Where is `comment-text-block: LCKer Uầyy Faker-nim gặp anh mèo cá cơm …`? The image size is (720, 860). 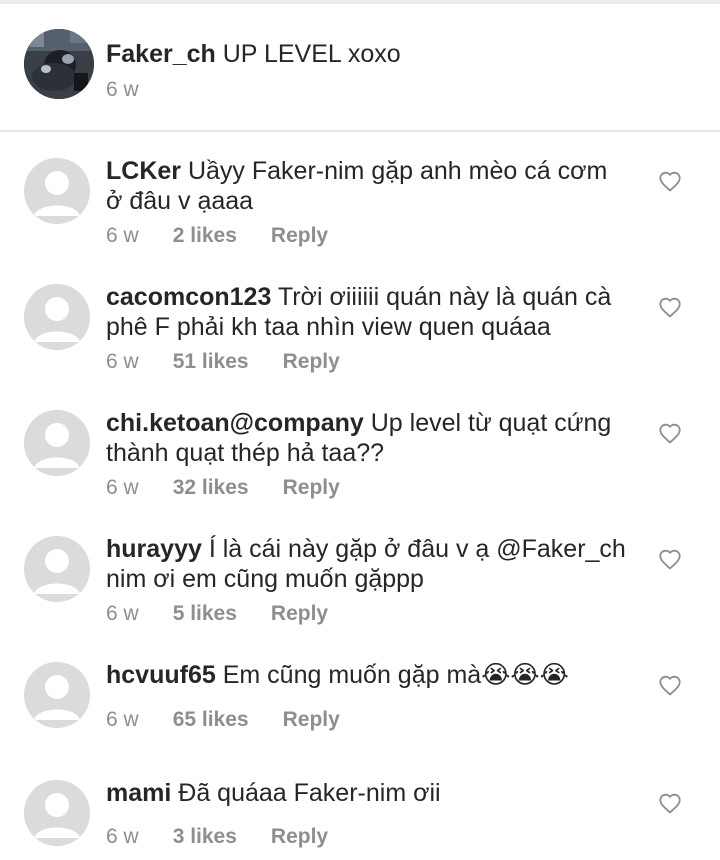
comment-text-block: LCKer Uầyy Faker-nim gặp anh mèo cá cơm … is located at coordinates (366, 186).